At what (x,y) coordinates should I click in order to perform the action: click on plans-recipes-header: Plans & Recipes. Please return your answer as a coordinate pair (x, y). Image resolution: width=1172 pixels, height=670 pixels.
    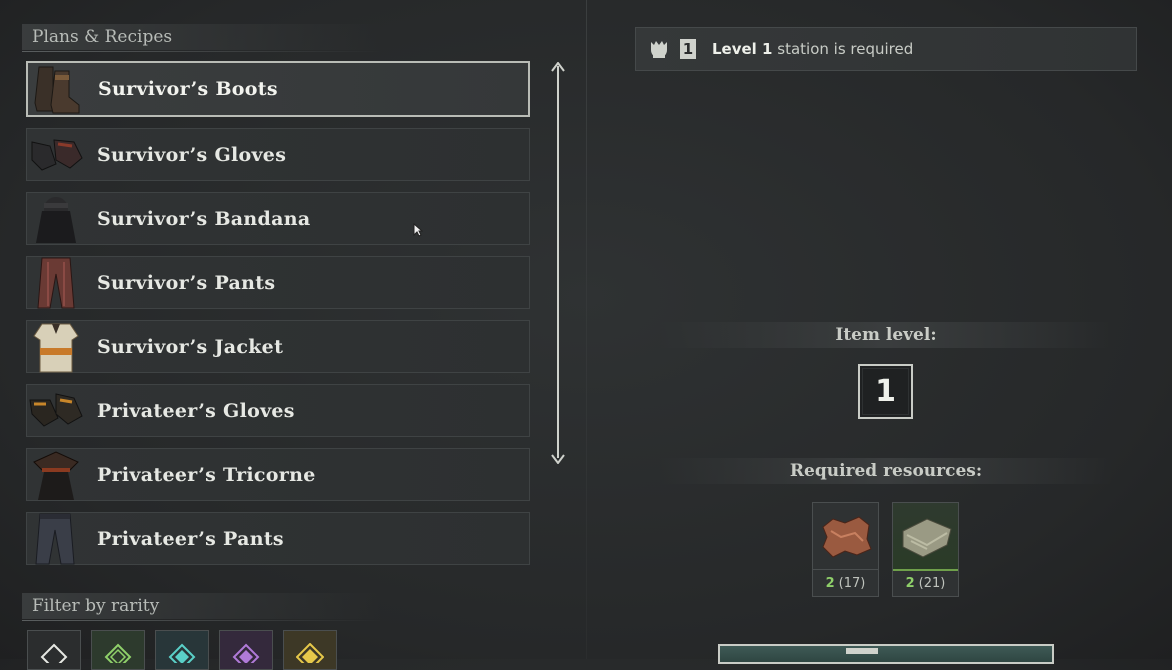
    Looking at the image, I should click on (202, 38).